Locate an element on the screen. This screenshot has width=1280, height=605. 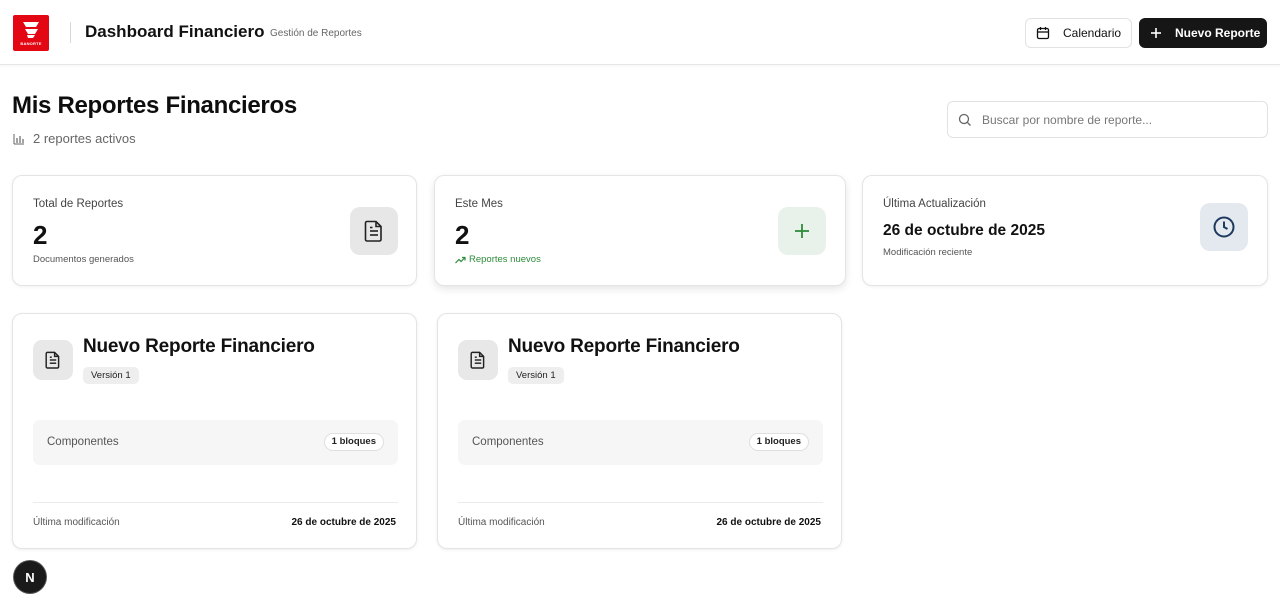
calendar-button-label: Calendario is located at coordinates (1092, 33).